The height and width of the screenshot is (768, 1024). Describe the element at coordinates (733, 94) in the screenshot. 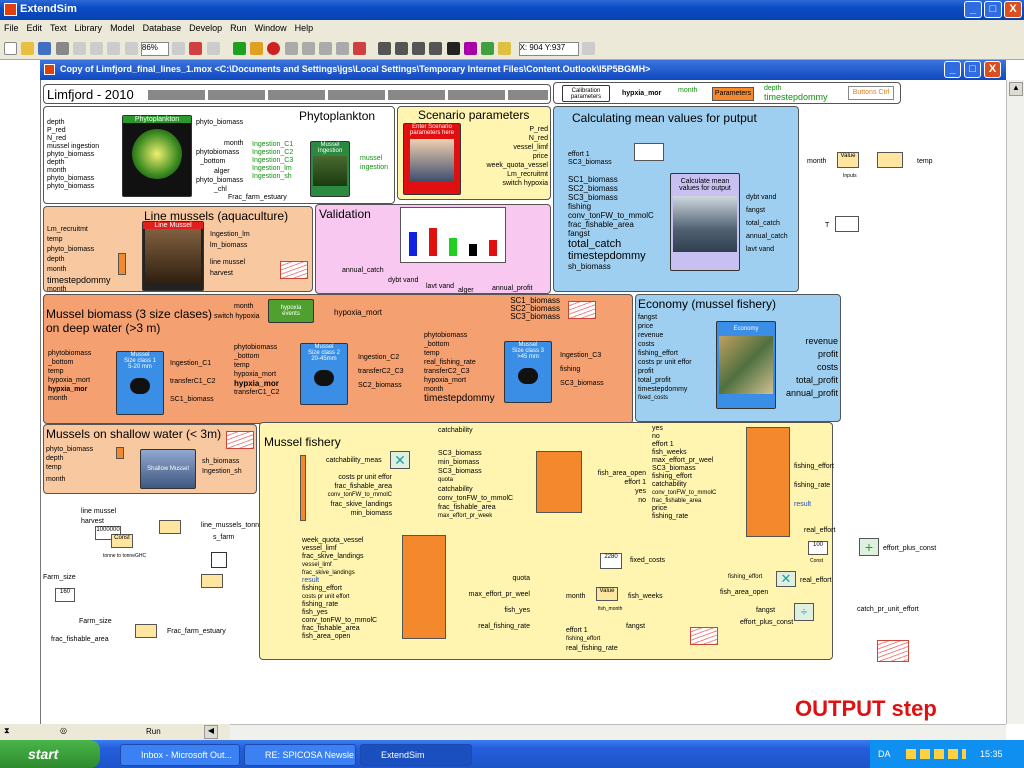

I see `parameters-block: Parameters` at that location.